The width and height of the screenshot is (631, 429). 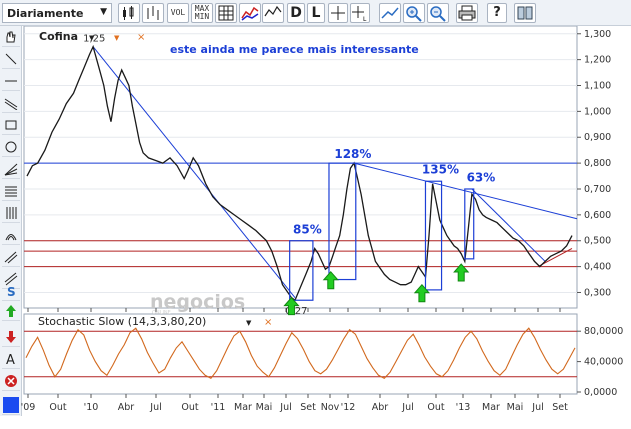 I want to click on stochastic-close-icon: ×, so click(x=268, y=322).